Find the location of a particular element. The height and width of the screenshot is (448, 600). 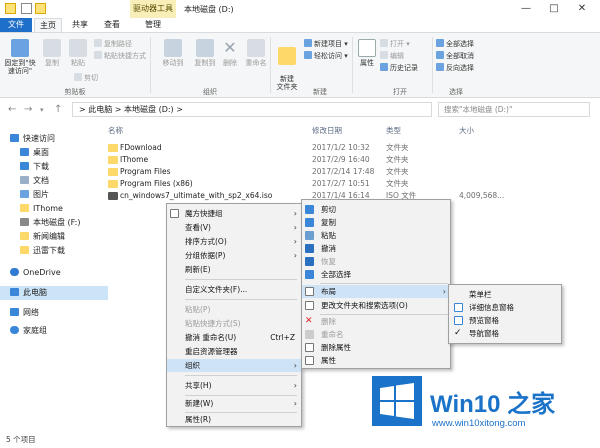

new-folder-button: 新建 文件夹 is located at coordinates (287, 65).